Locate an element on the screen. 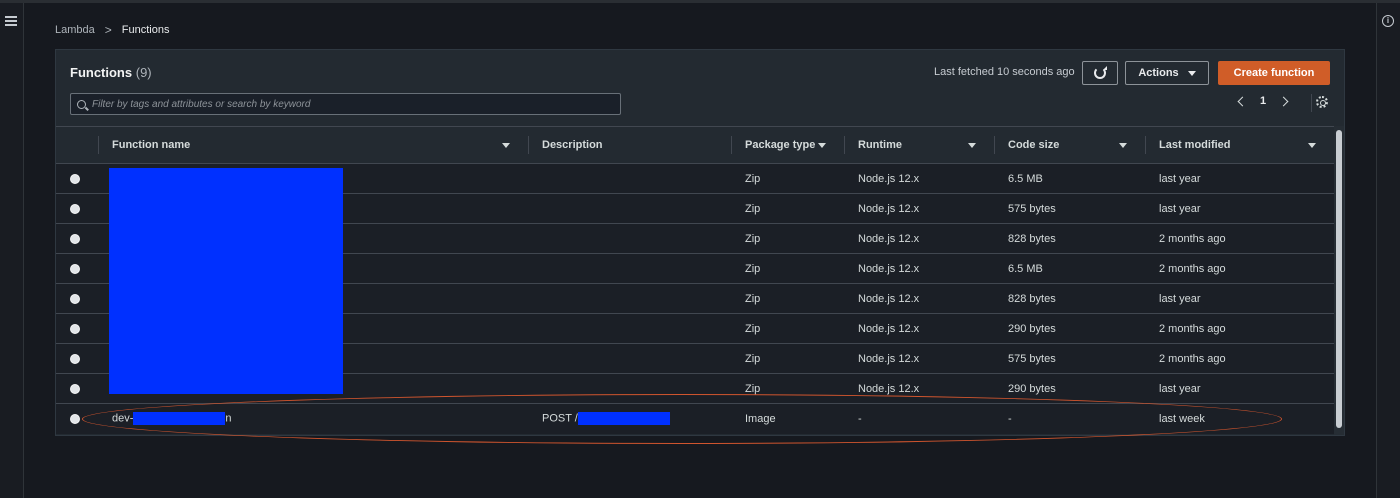  left-nav-rail is located at coordinates (12, 250).